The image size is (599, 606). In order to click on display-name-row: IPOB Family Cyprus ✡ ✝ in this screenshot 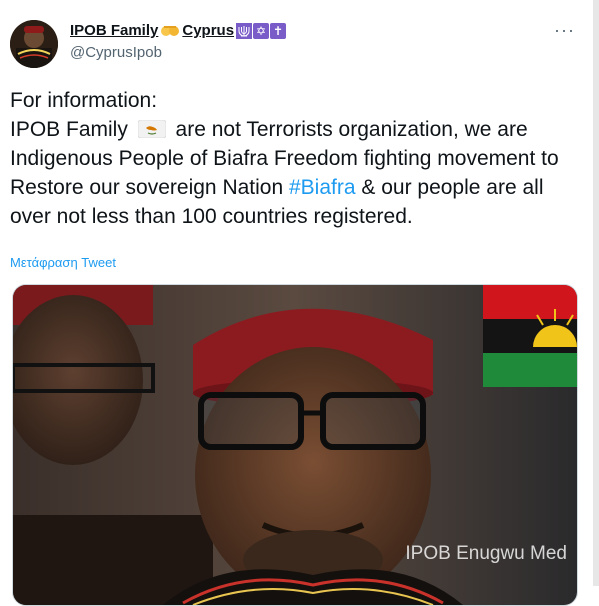, I will do `click(178, 30)`.